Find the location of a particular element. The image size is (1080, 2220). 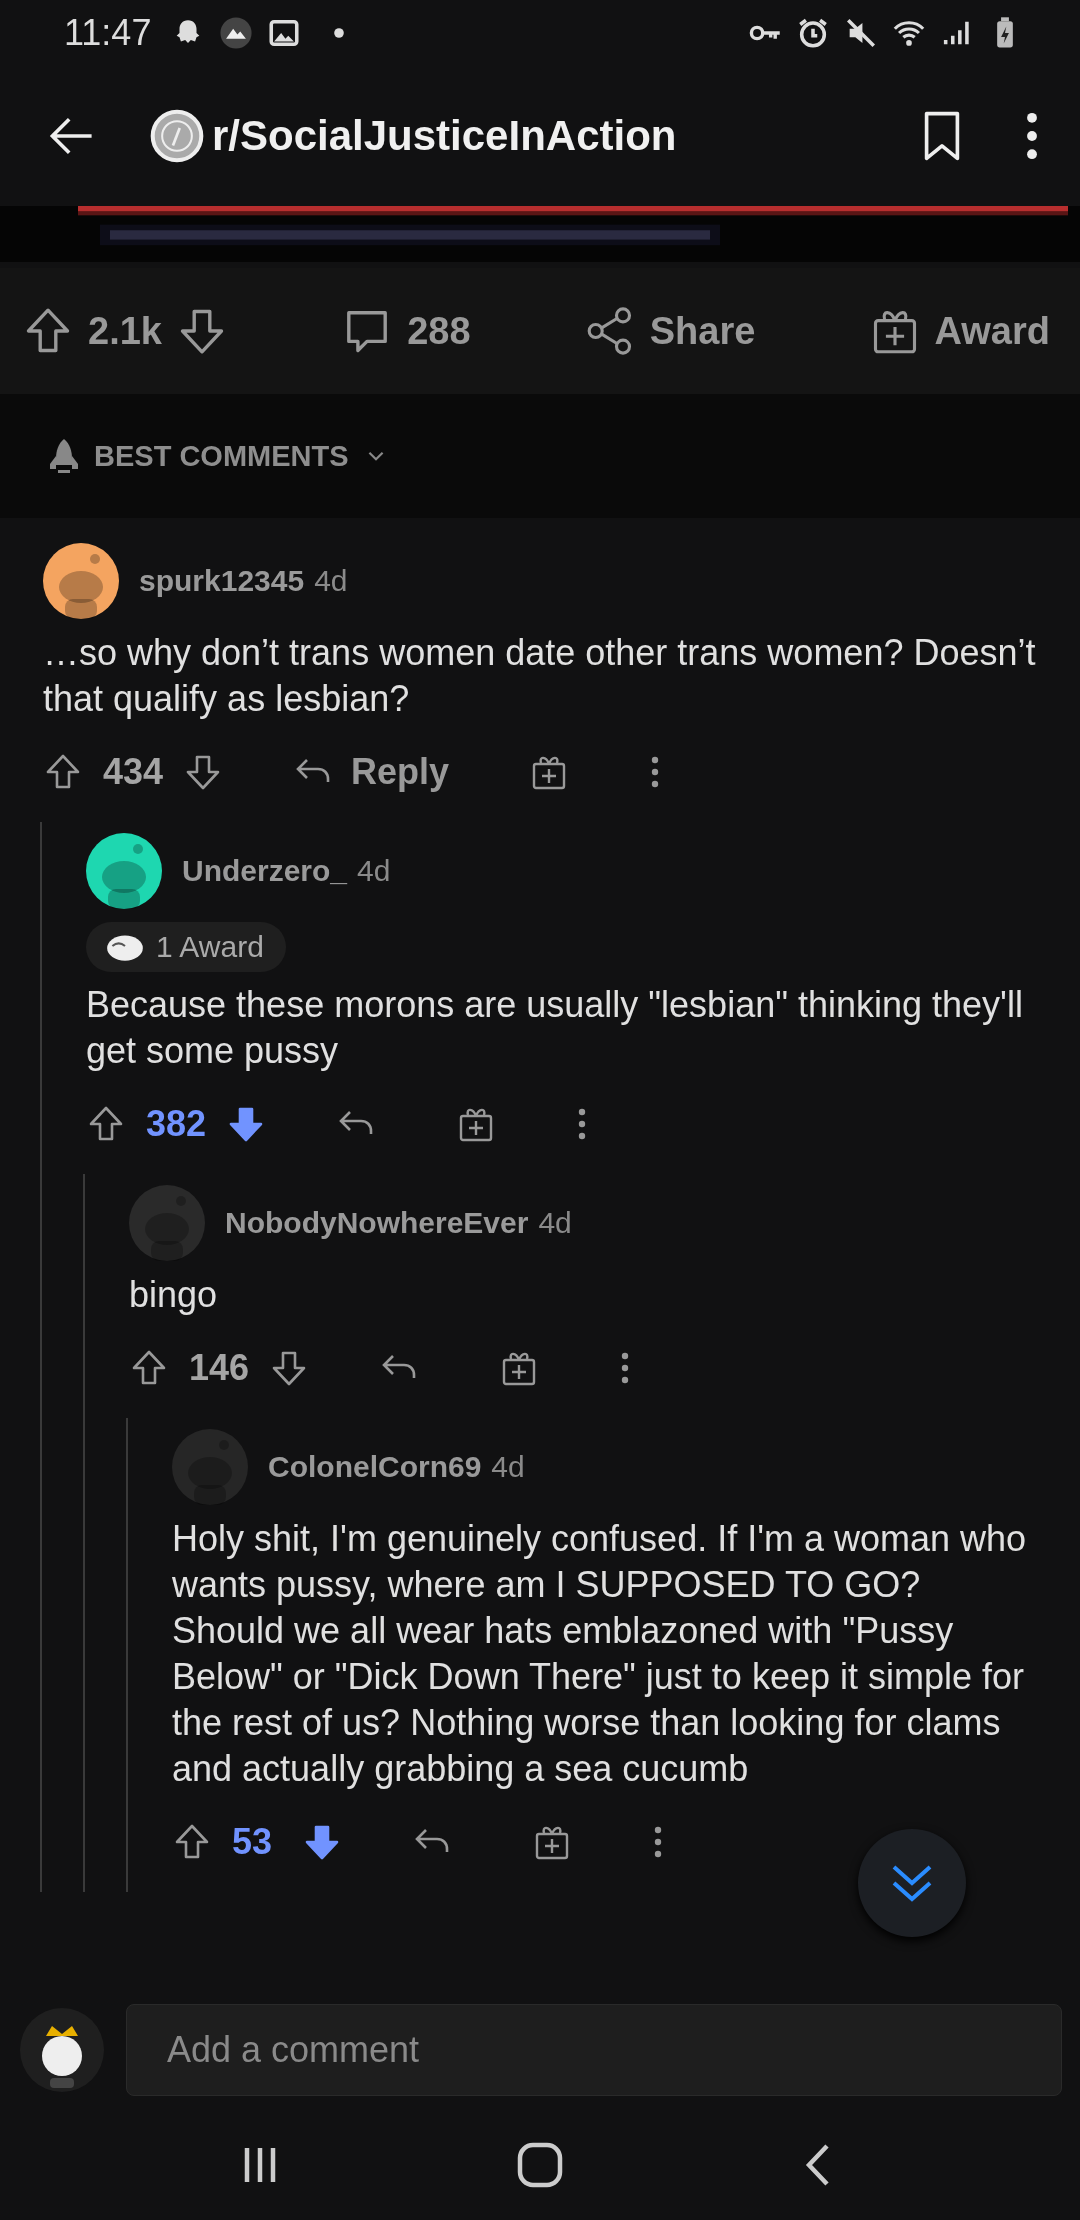

reply-button: Reply is located at coordinates (371, 772).